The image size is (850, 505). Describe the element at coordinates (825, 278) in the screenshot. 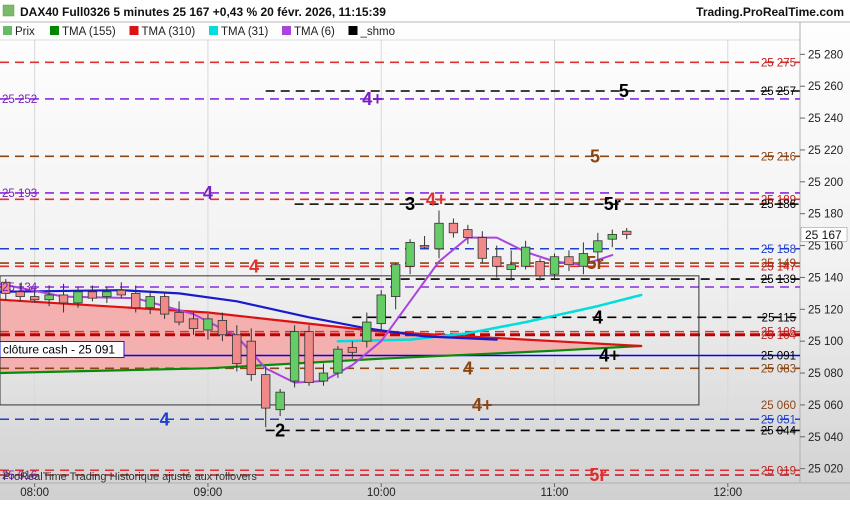

I see `y-tick-label-6: 25 140` at that location.